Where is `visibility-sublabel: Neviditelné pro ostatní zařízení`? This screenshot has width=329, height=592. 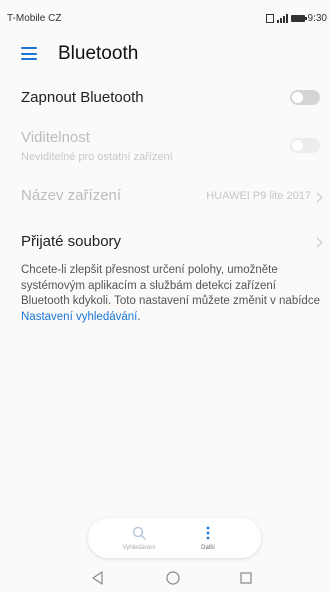
visibility-sublabel: Neviditelné pro ostatní zařízení is located at coordinates (97, 157).